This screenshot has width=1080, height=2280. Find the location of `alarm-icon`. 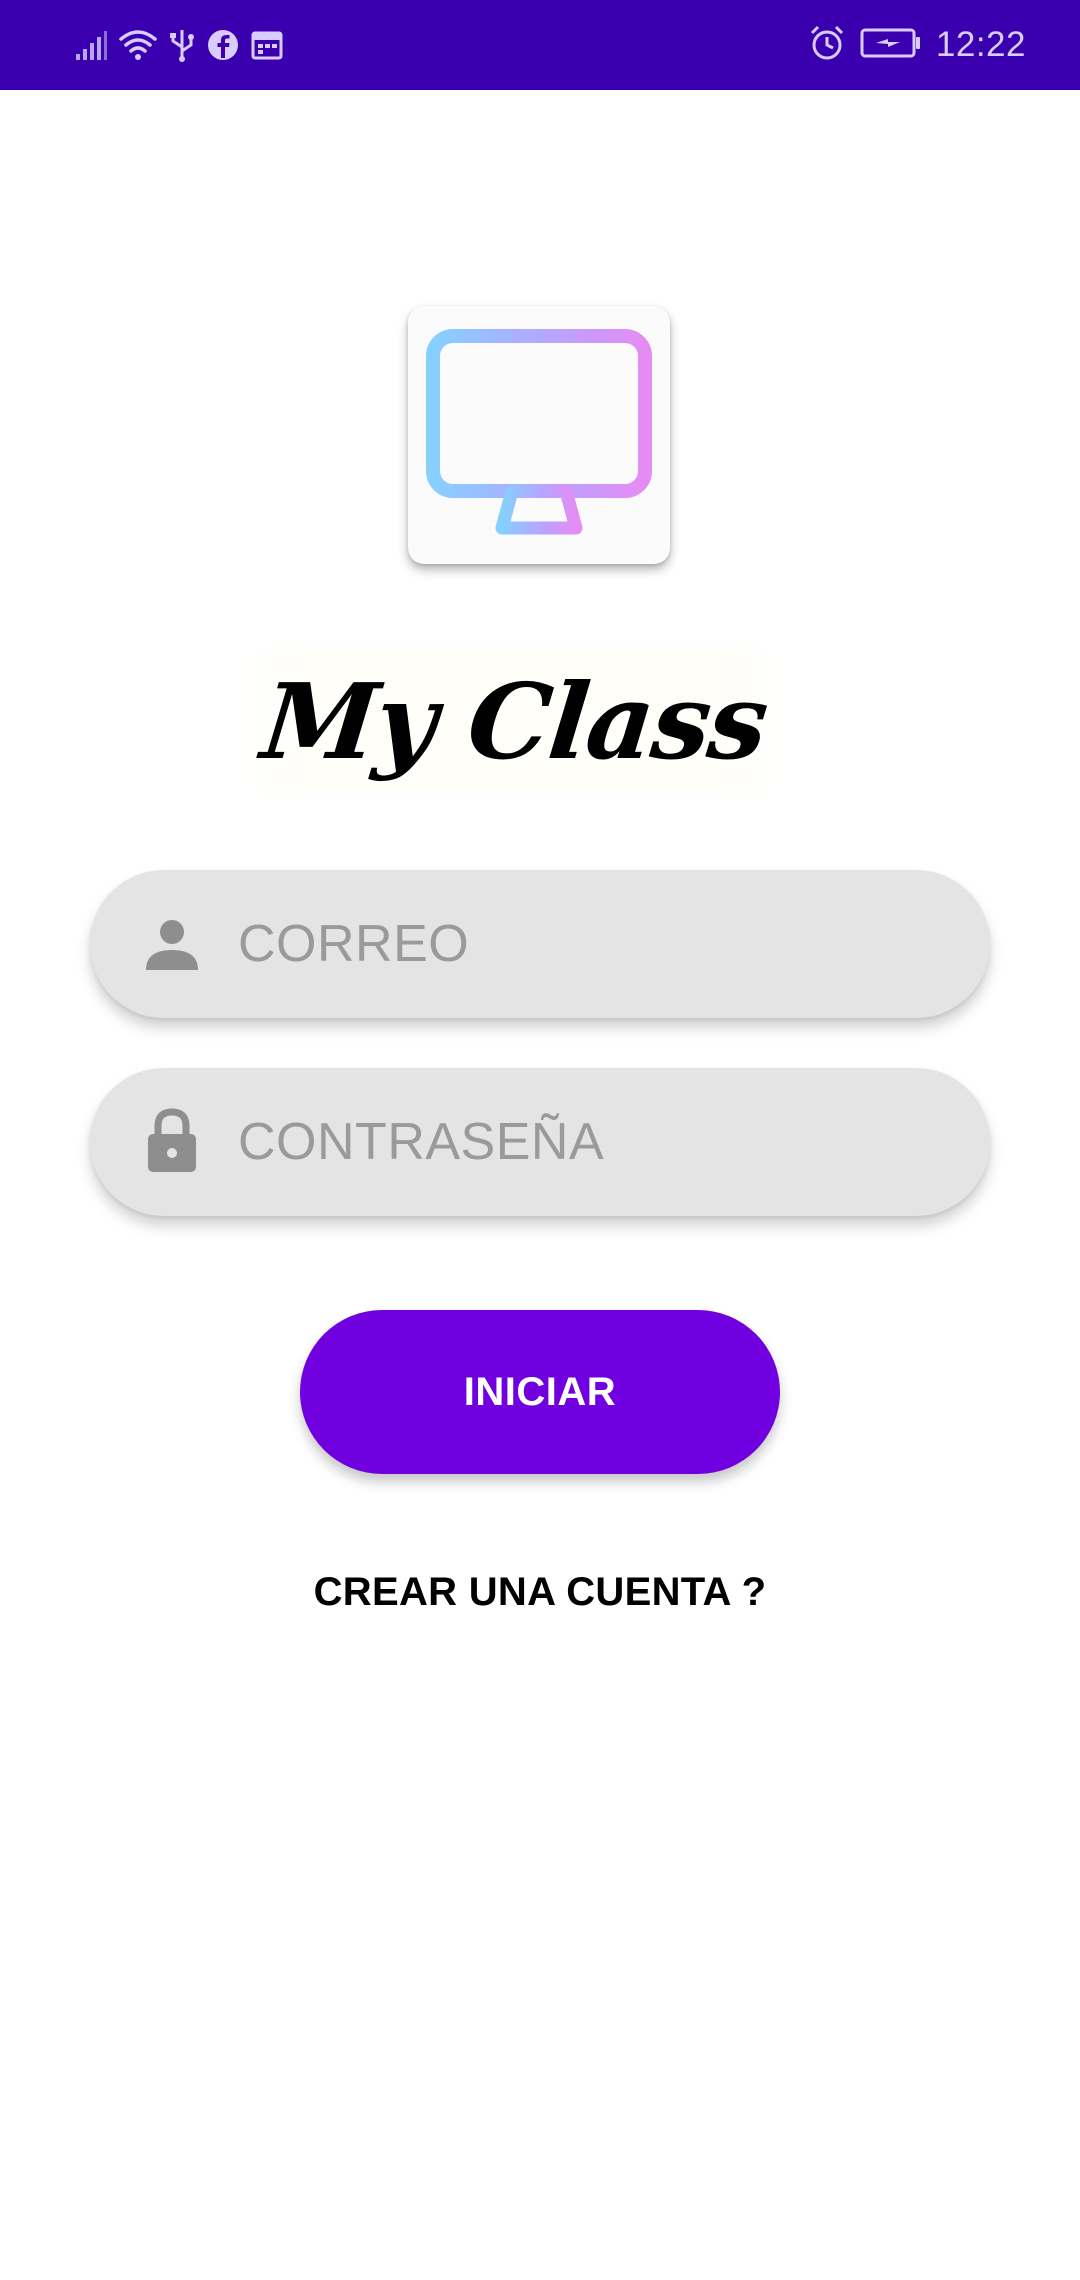

alarm-icon is located at coordinates (827, 45).